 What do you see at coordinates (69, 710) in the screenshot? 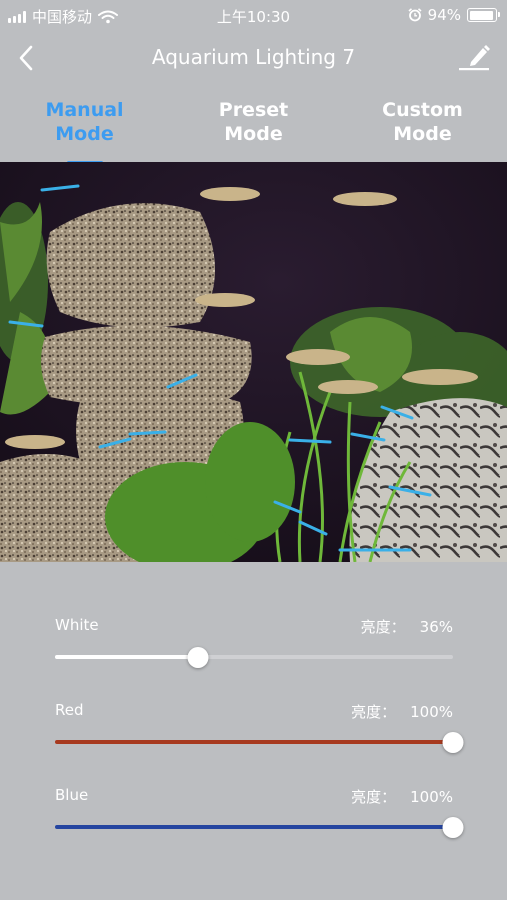
I see `channel-name: Red` at bounding box center [69, 710].